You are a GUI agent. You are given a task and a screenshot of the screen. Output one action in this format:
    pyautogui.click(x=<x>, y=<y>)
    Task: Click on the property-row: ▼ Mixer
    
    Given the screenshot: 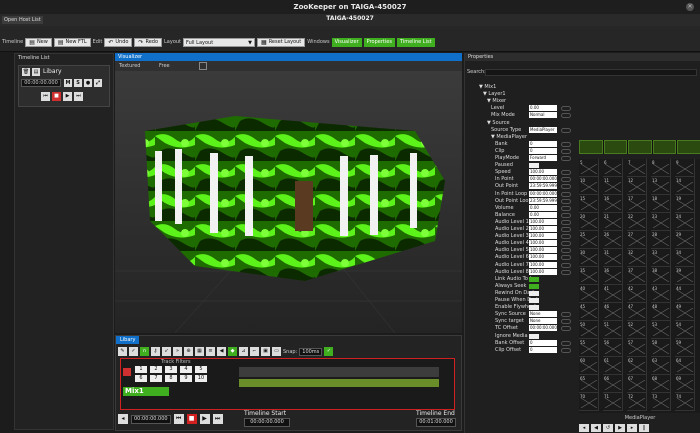 What is the action you would take?
    pyautogui.click(x=492, y=101)
    